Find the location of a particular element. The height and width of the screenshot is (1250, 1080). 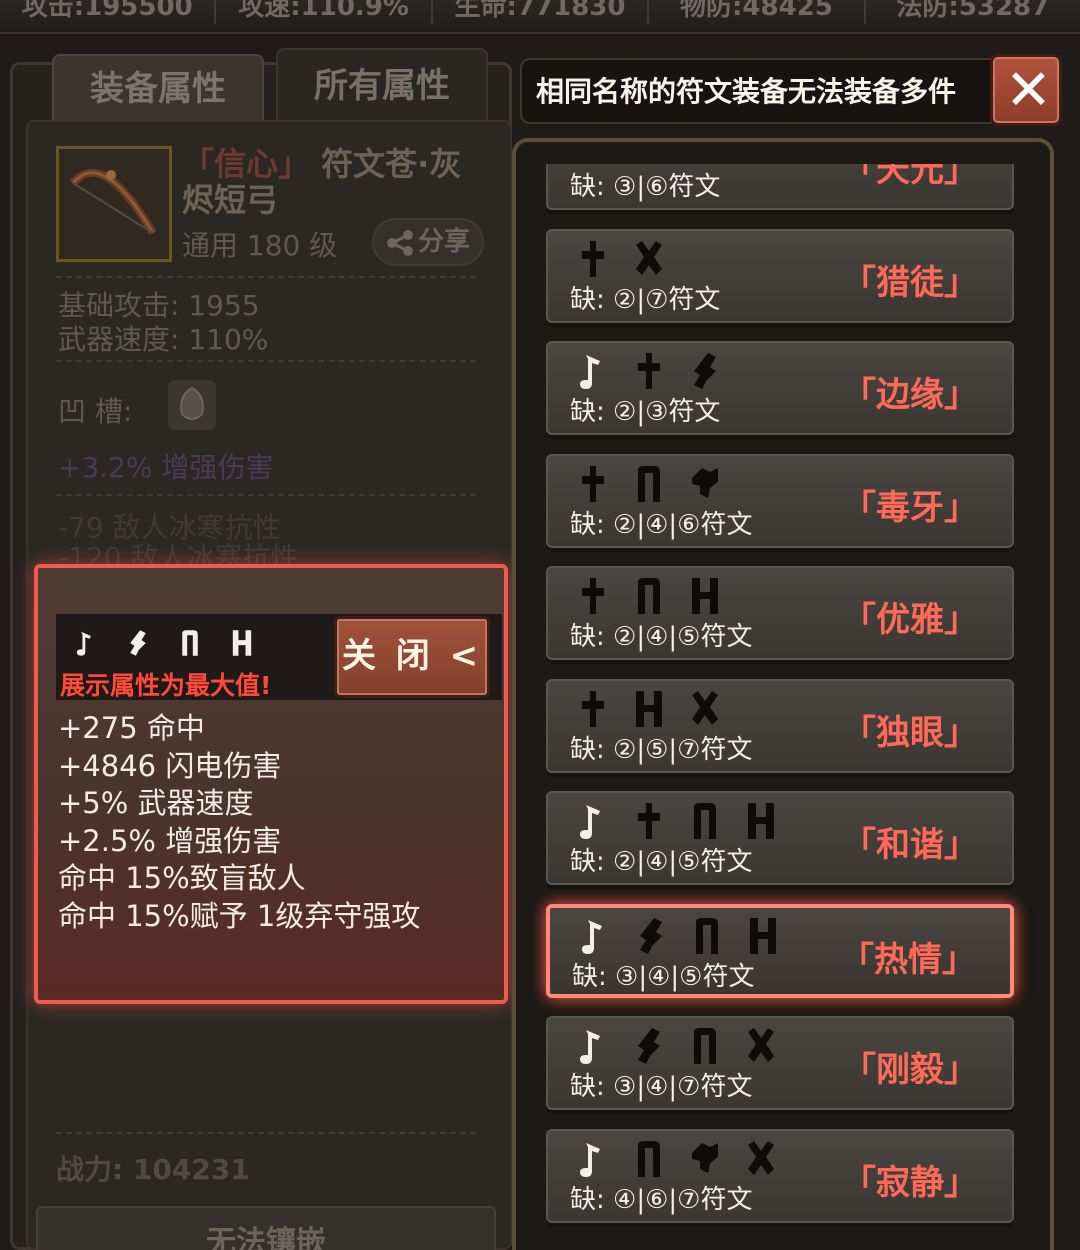

missing-runes: 缺: ③|⑥符文 is located at coordinates (645, 187).